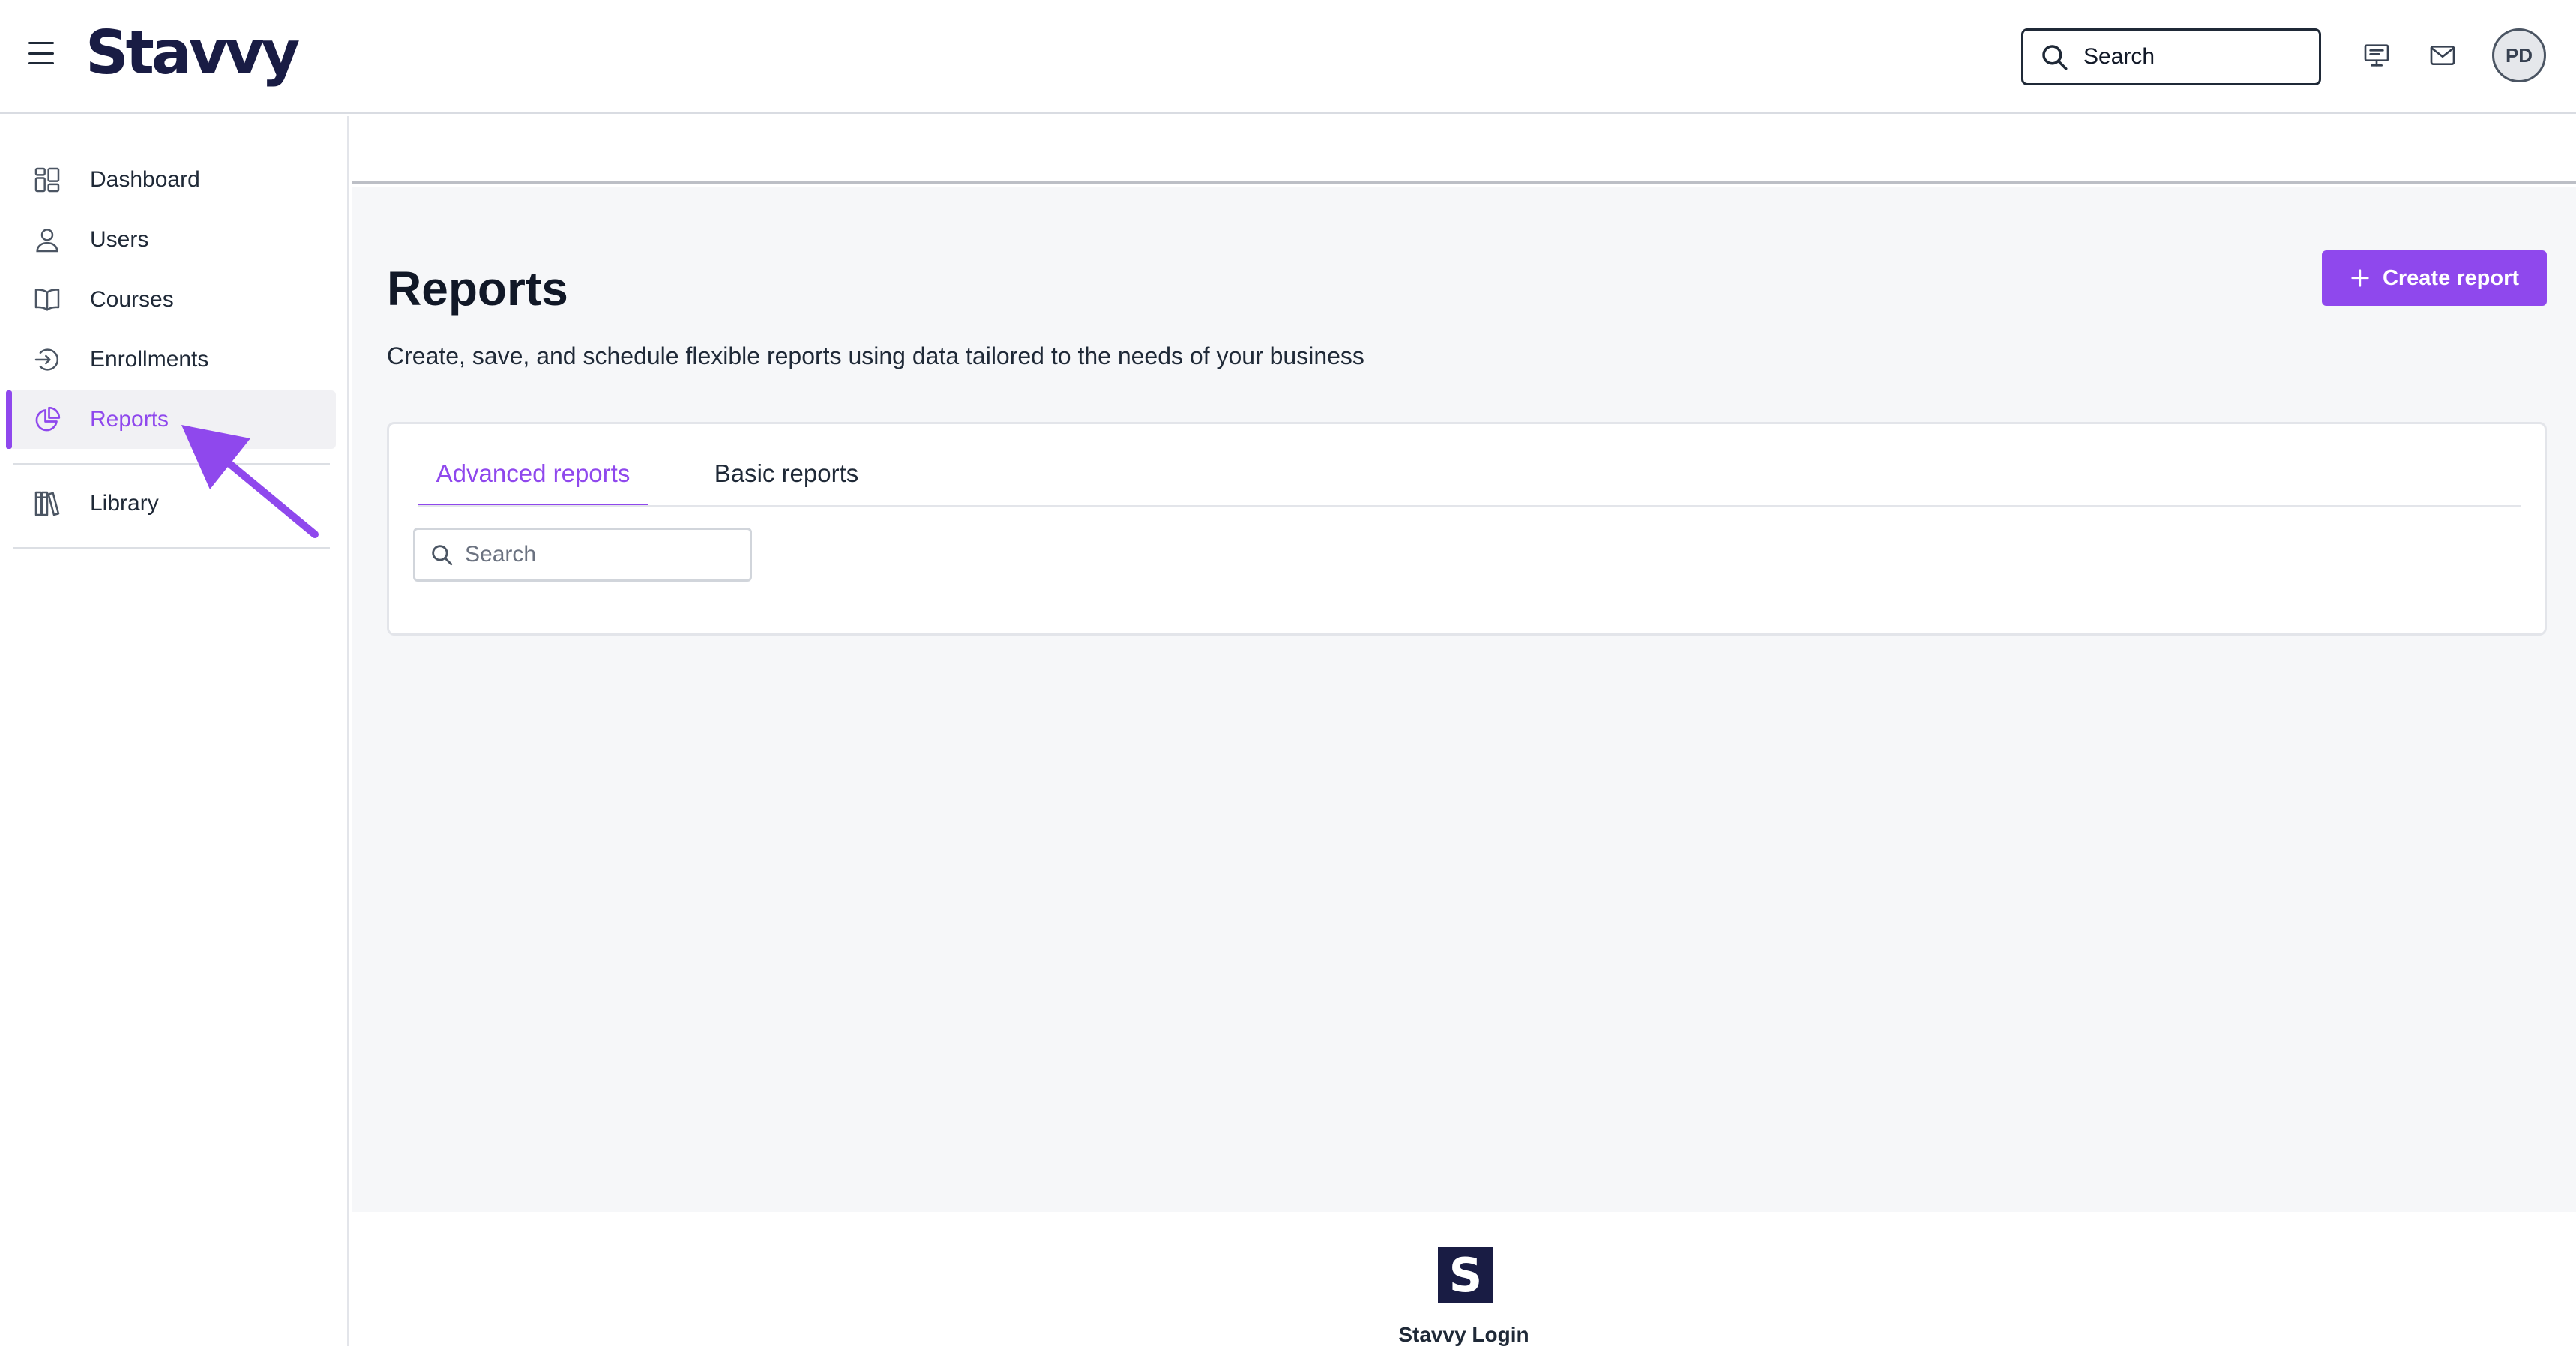 The image size is (2576, 1346). Describe the element at coordinates (1469, 506) in the screenshot. I see `tabs-divider` at that location.